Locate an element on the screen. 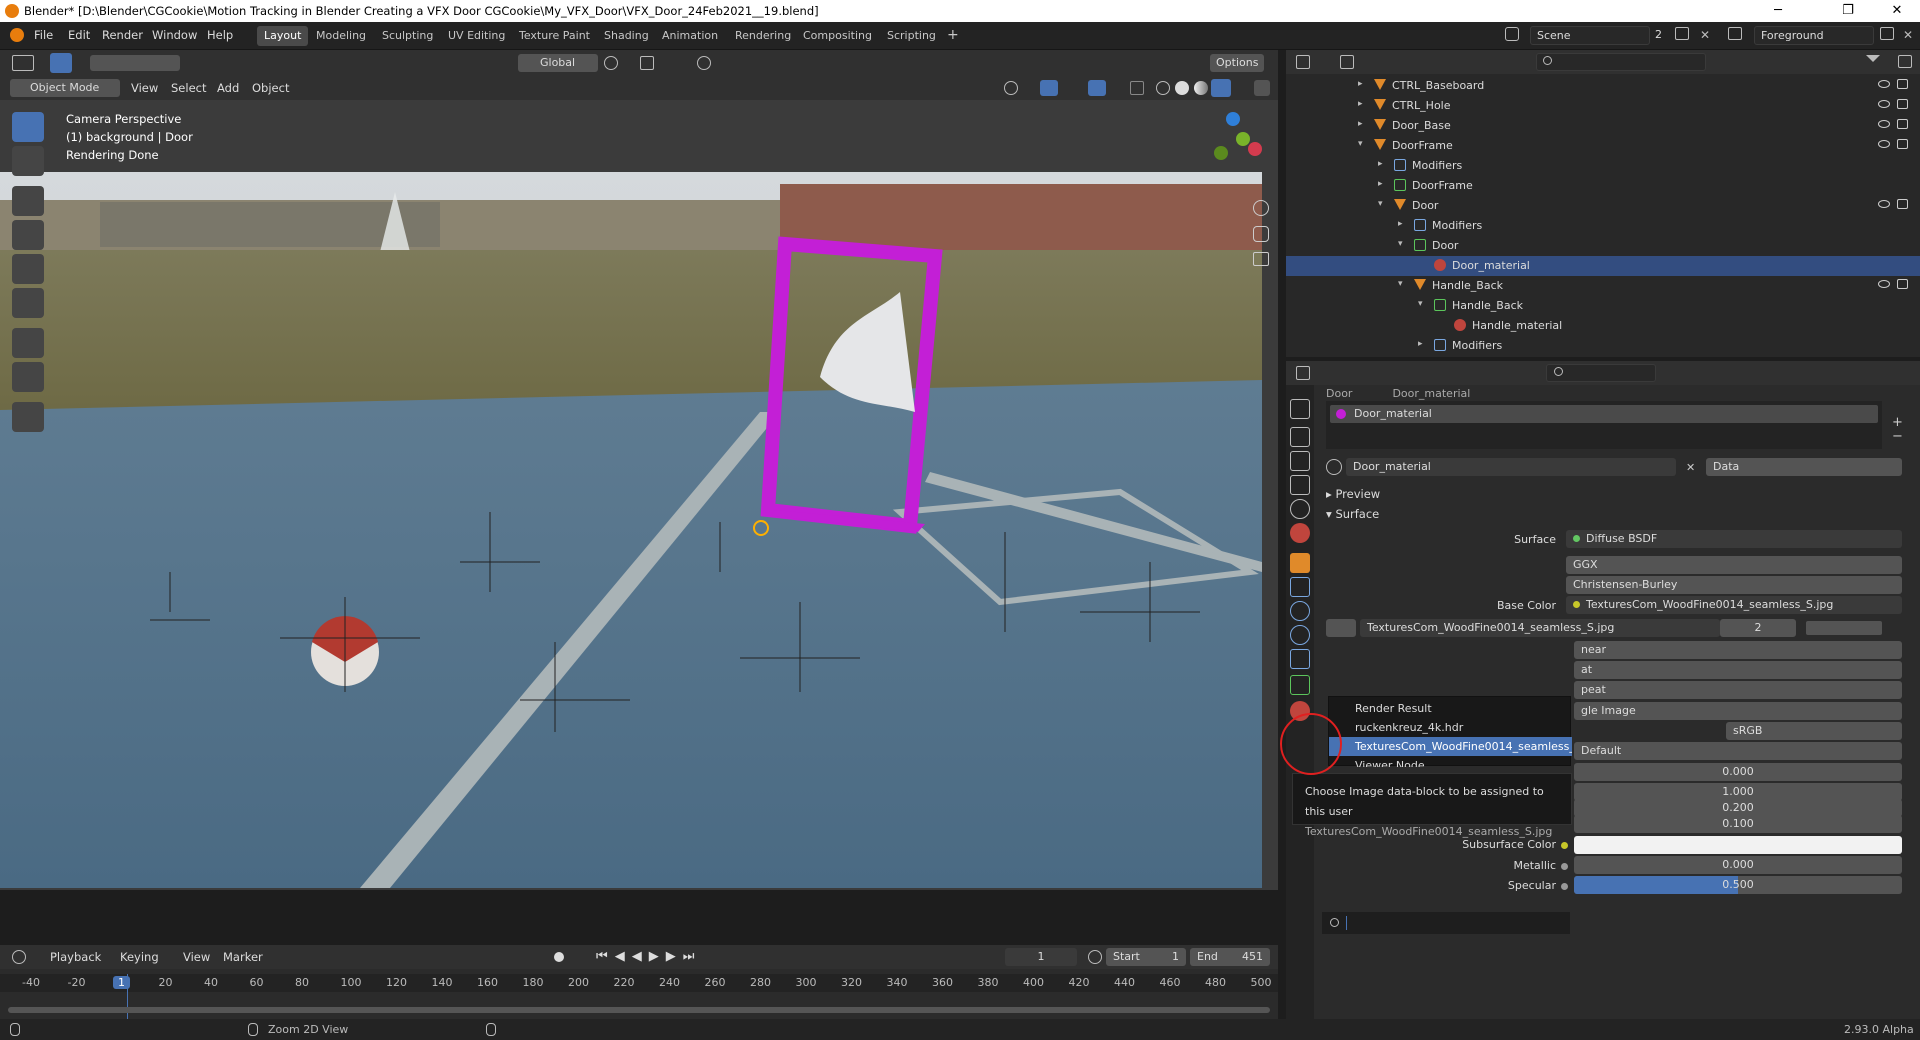  tab-modeling: Modeling is located at coordinates (341, 36).